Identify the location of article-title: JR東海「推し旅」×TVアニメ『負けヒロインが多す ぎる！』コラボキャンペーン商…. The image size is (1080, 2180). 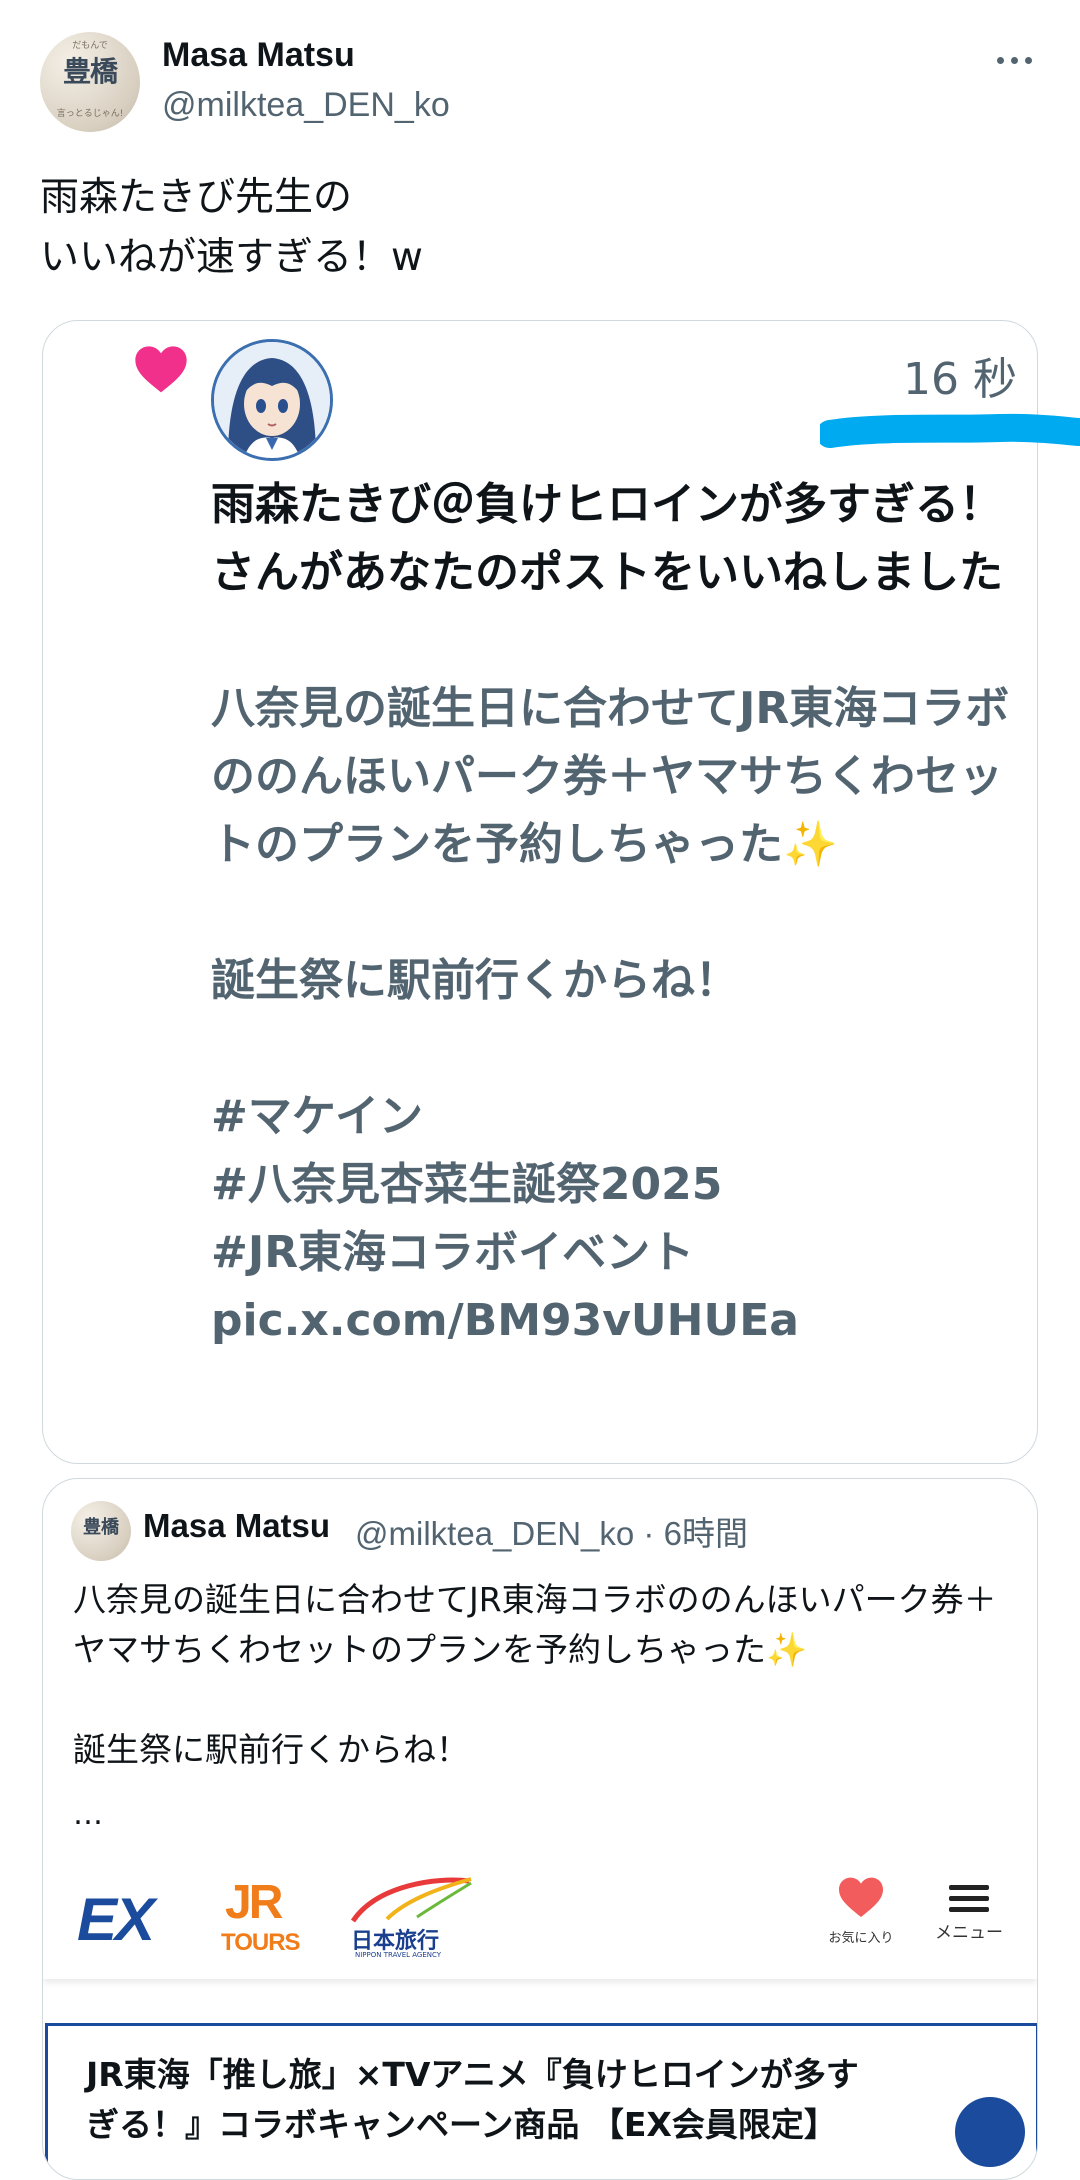
(472, 2099).